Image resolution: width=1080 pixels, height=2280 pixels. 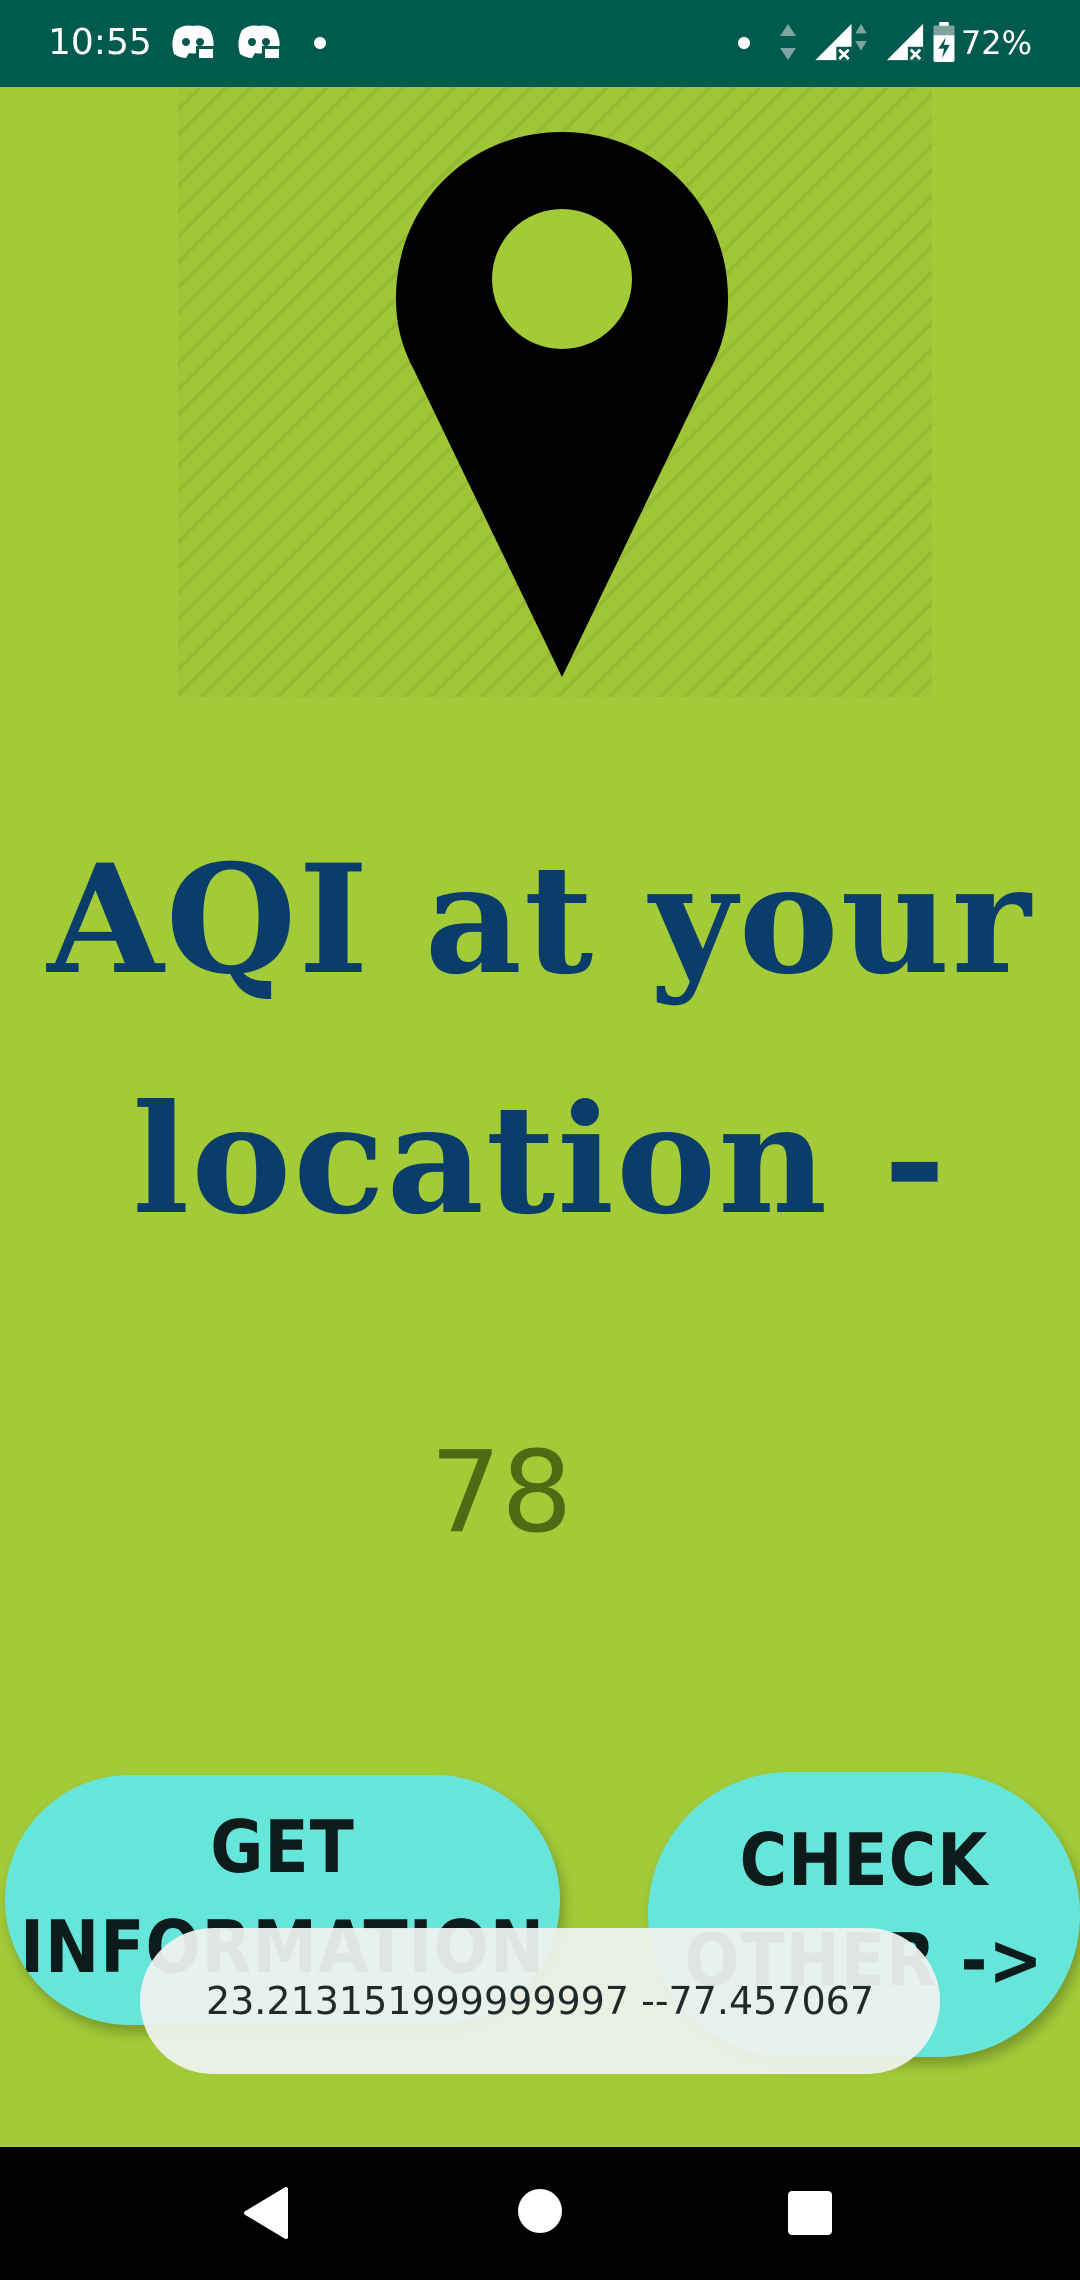 What do you see at coordinates (744, 43) in the screenshot?
I see `dot-icon` at bounding box center [744, 43].